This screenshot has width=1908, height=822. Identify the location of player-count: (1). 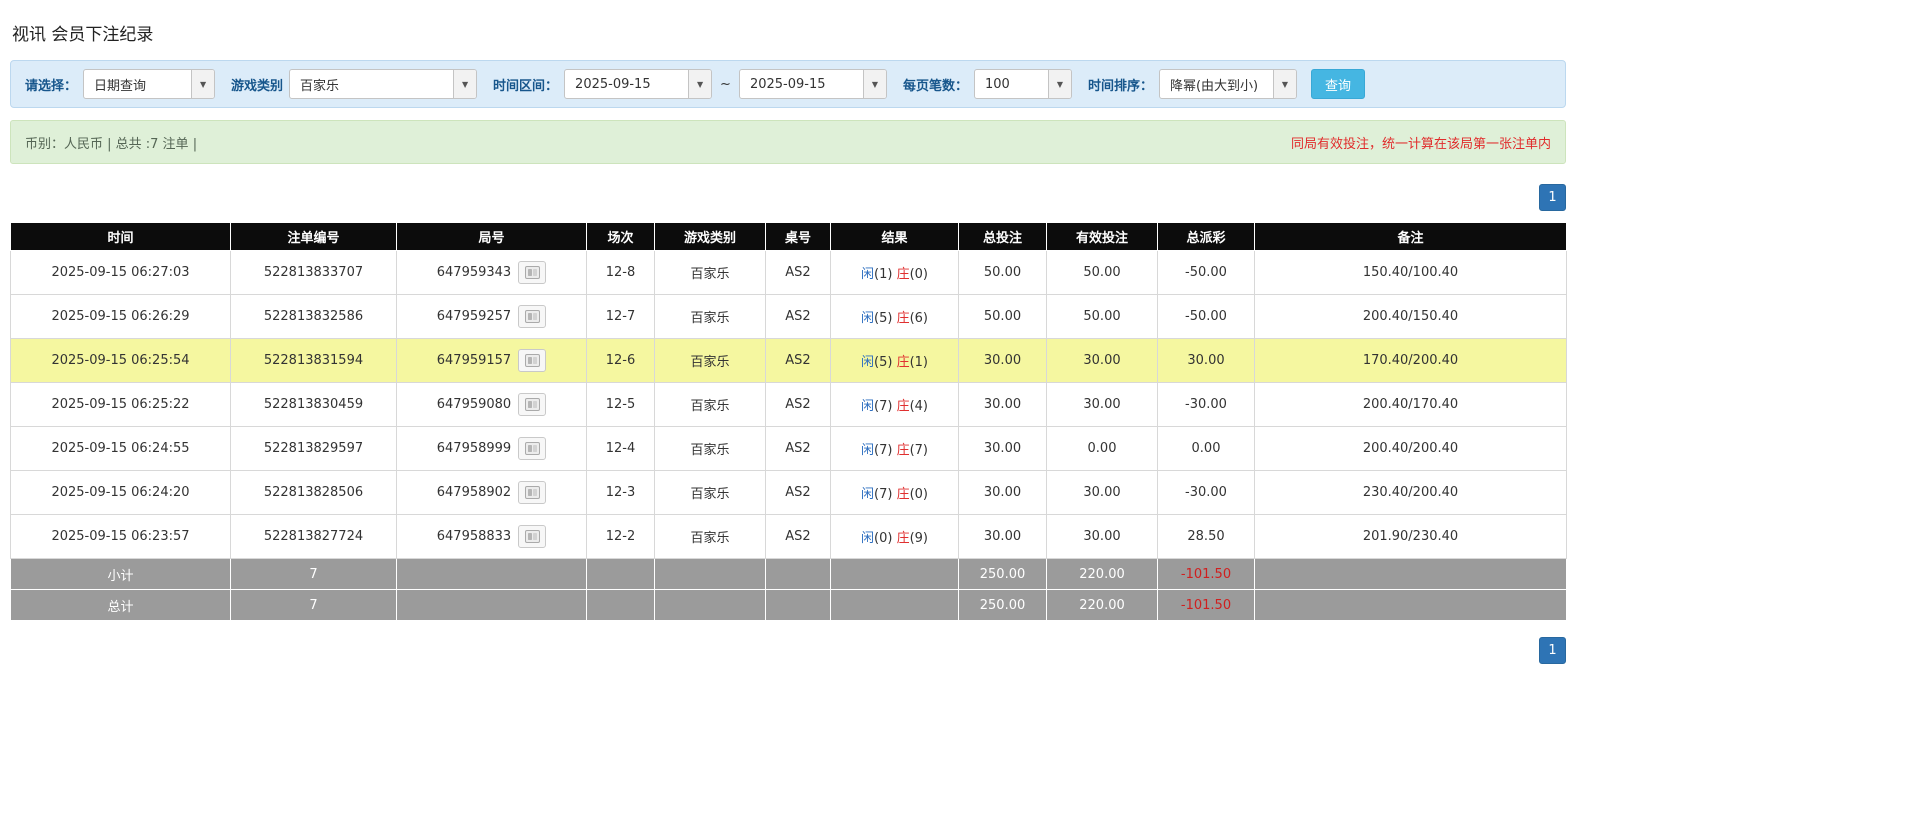
(883, 274).